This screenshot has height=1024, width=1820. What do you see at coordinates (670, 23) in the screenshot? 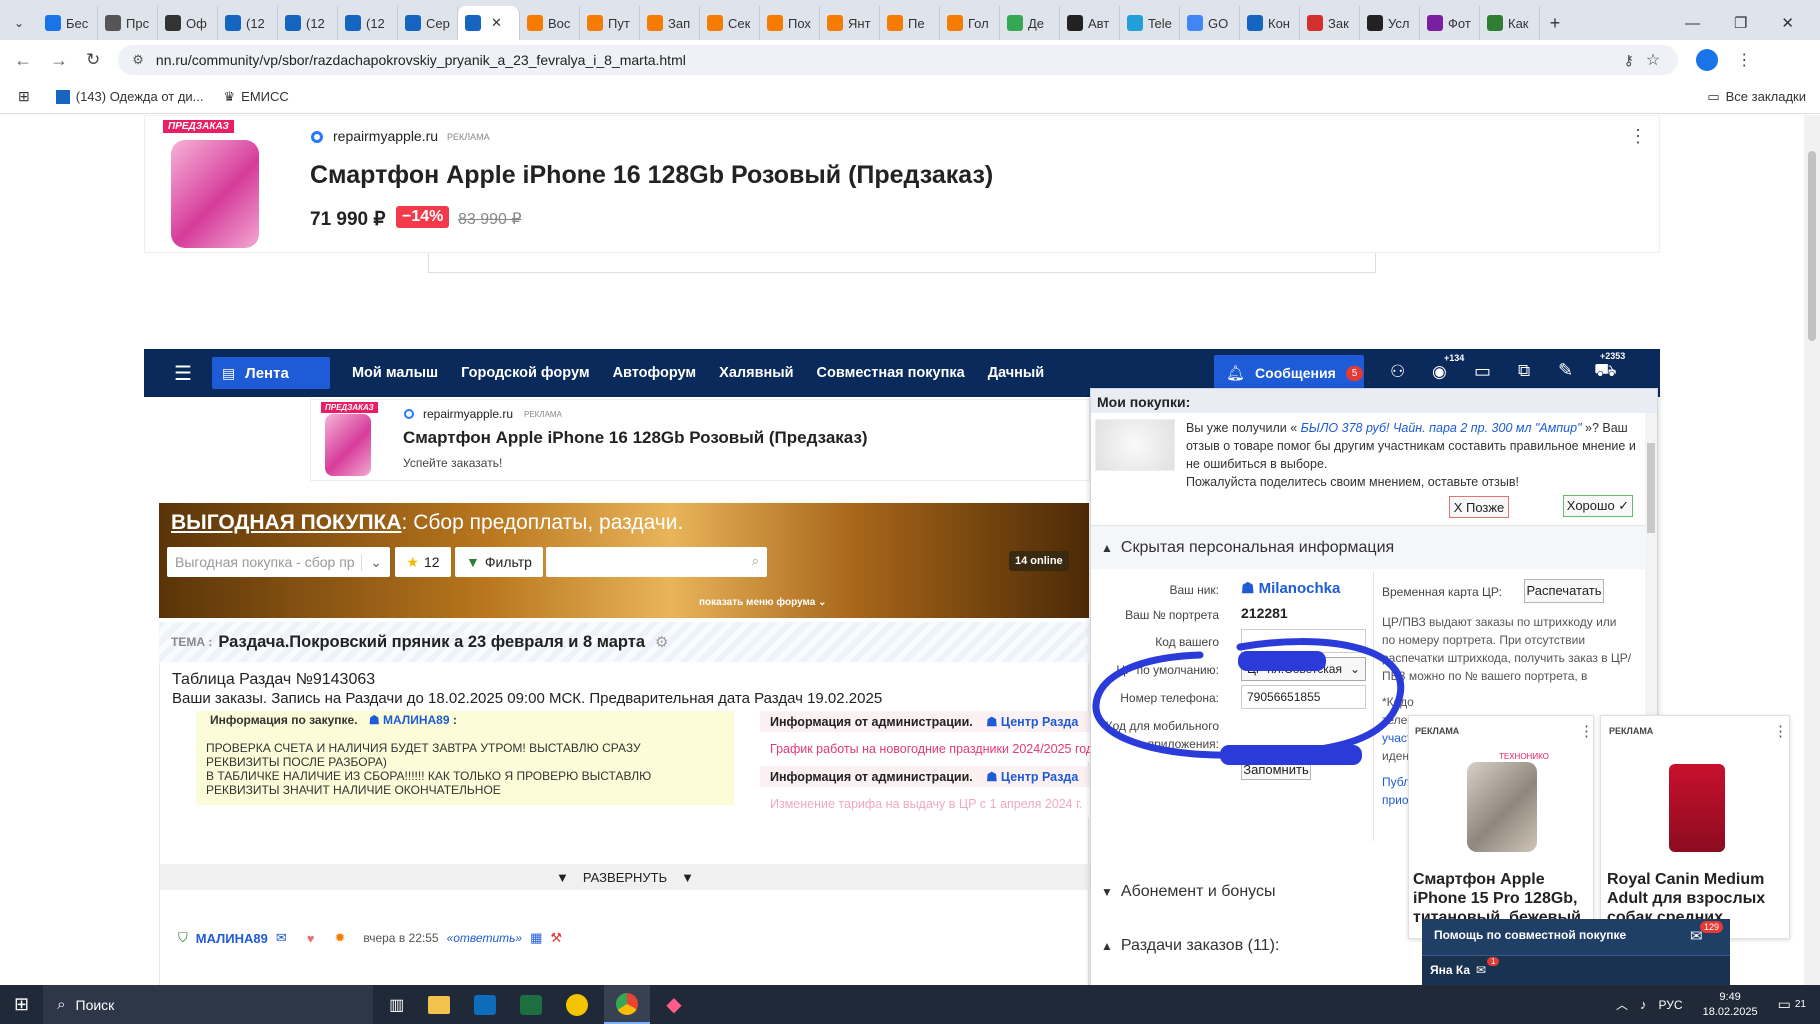
I see `browser-tab: Зап` at bounding box center [670, 23].